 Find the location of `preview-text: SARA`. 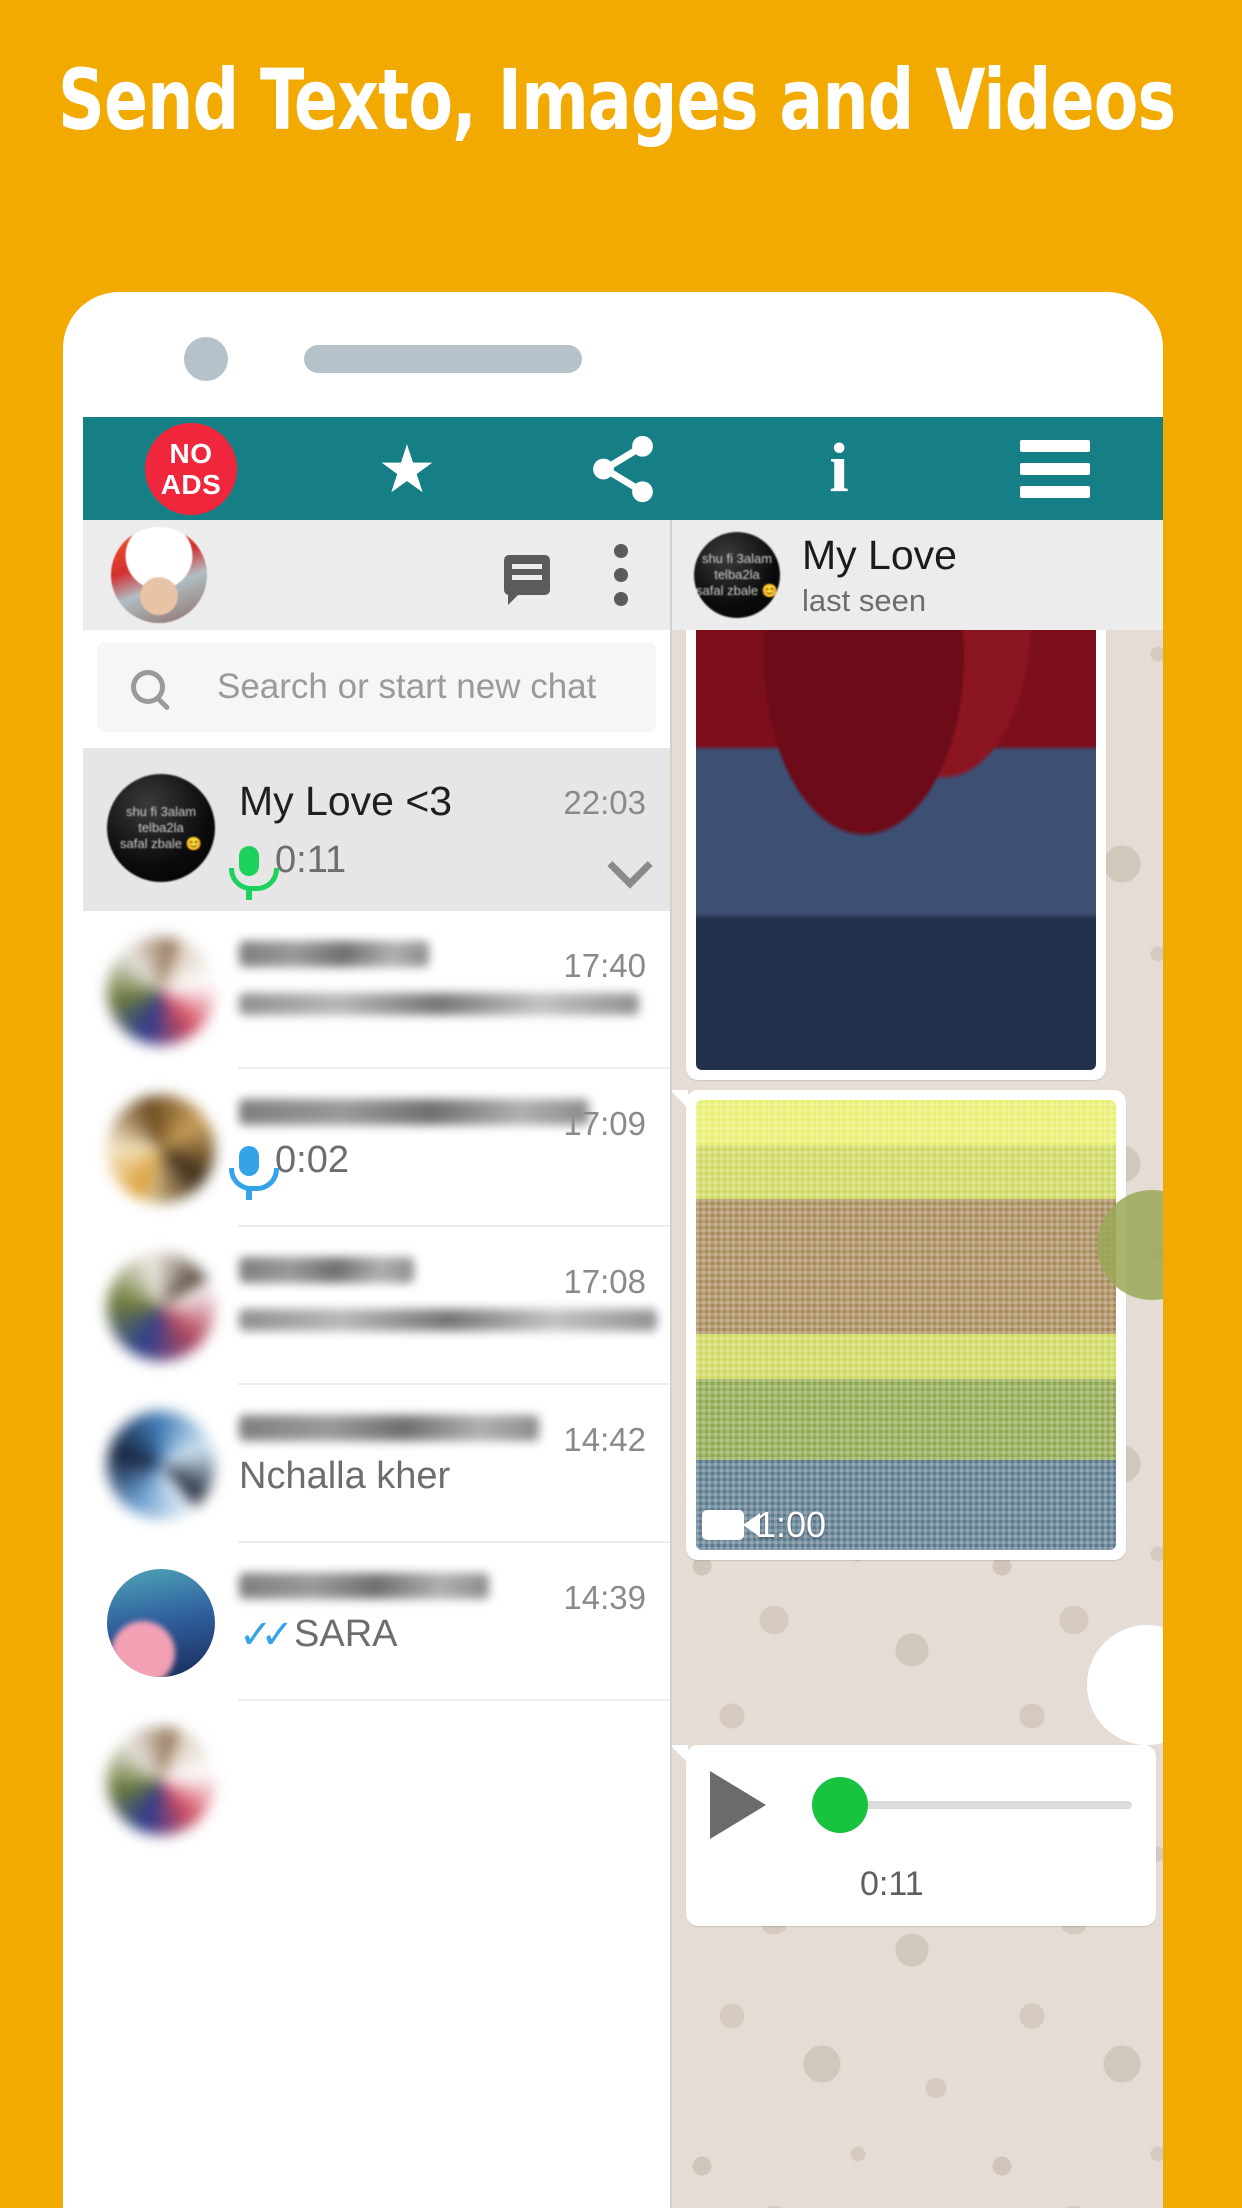

preview-text: SARA is located at coordinates (346, 1634).